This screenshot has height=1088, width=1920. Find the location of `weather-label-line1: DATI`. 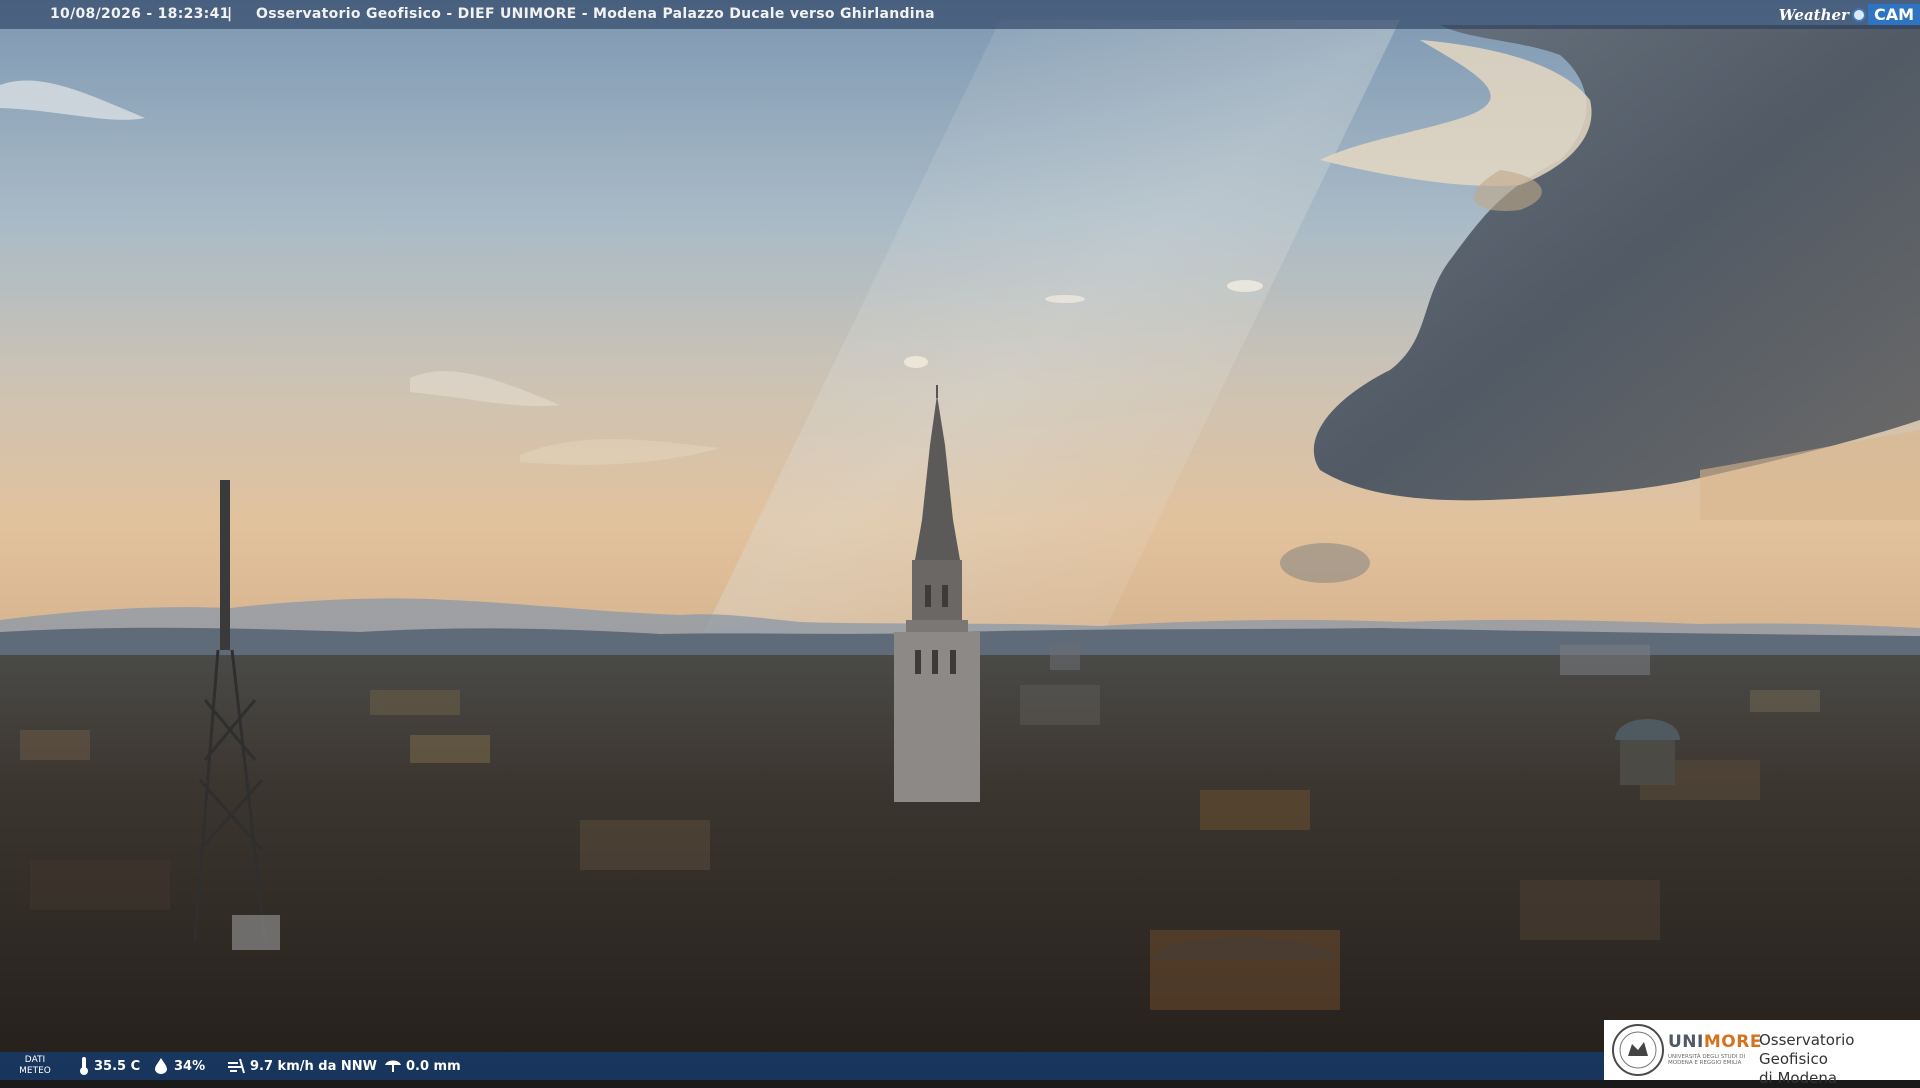

weather-label-line1: DATI is located at coordinates (35, 1060).